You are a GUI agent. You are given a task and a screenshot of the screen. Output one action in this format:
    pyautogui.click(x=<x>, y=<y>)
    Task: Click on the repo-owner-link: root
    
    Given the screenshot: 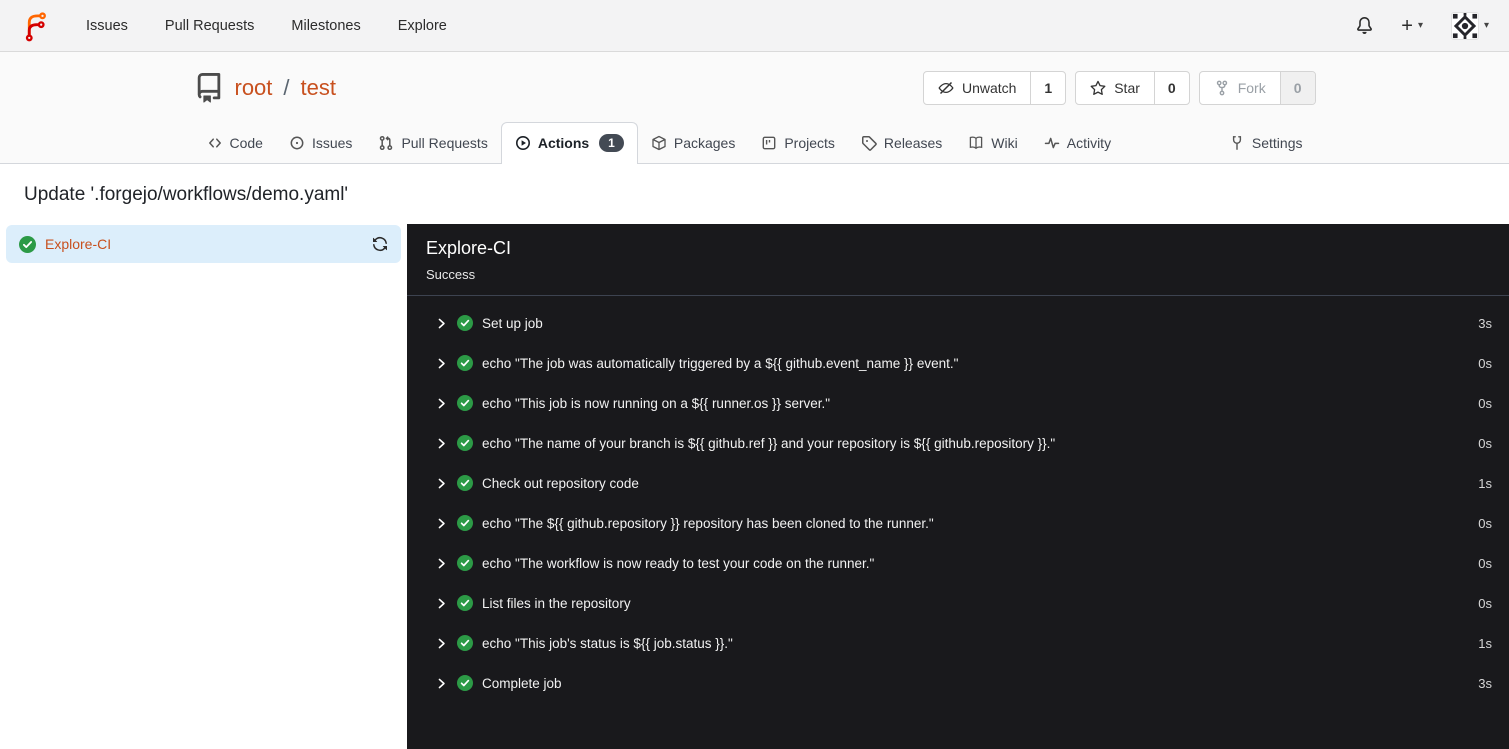 What is the action you would take?
    pyautogui.click(x=254, y=88)
    